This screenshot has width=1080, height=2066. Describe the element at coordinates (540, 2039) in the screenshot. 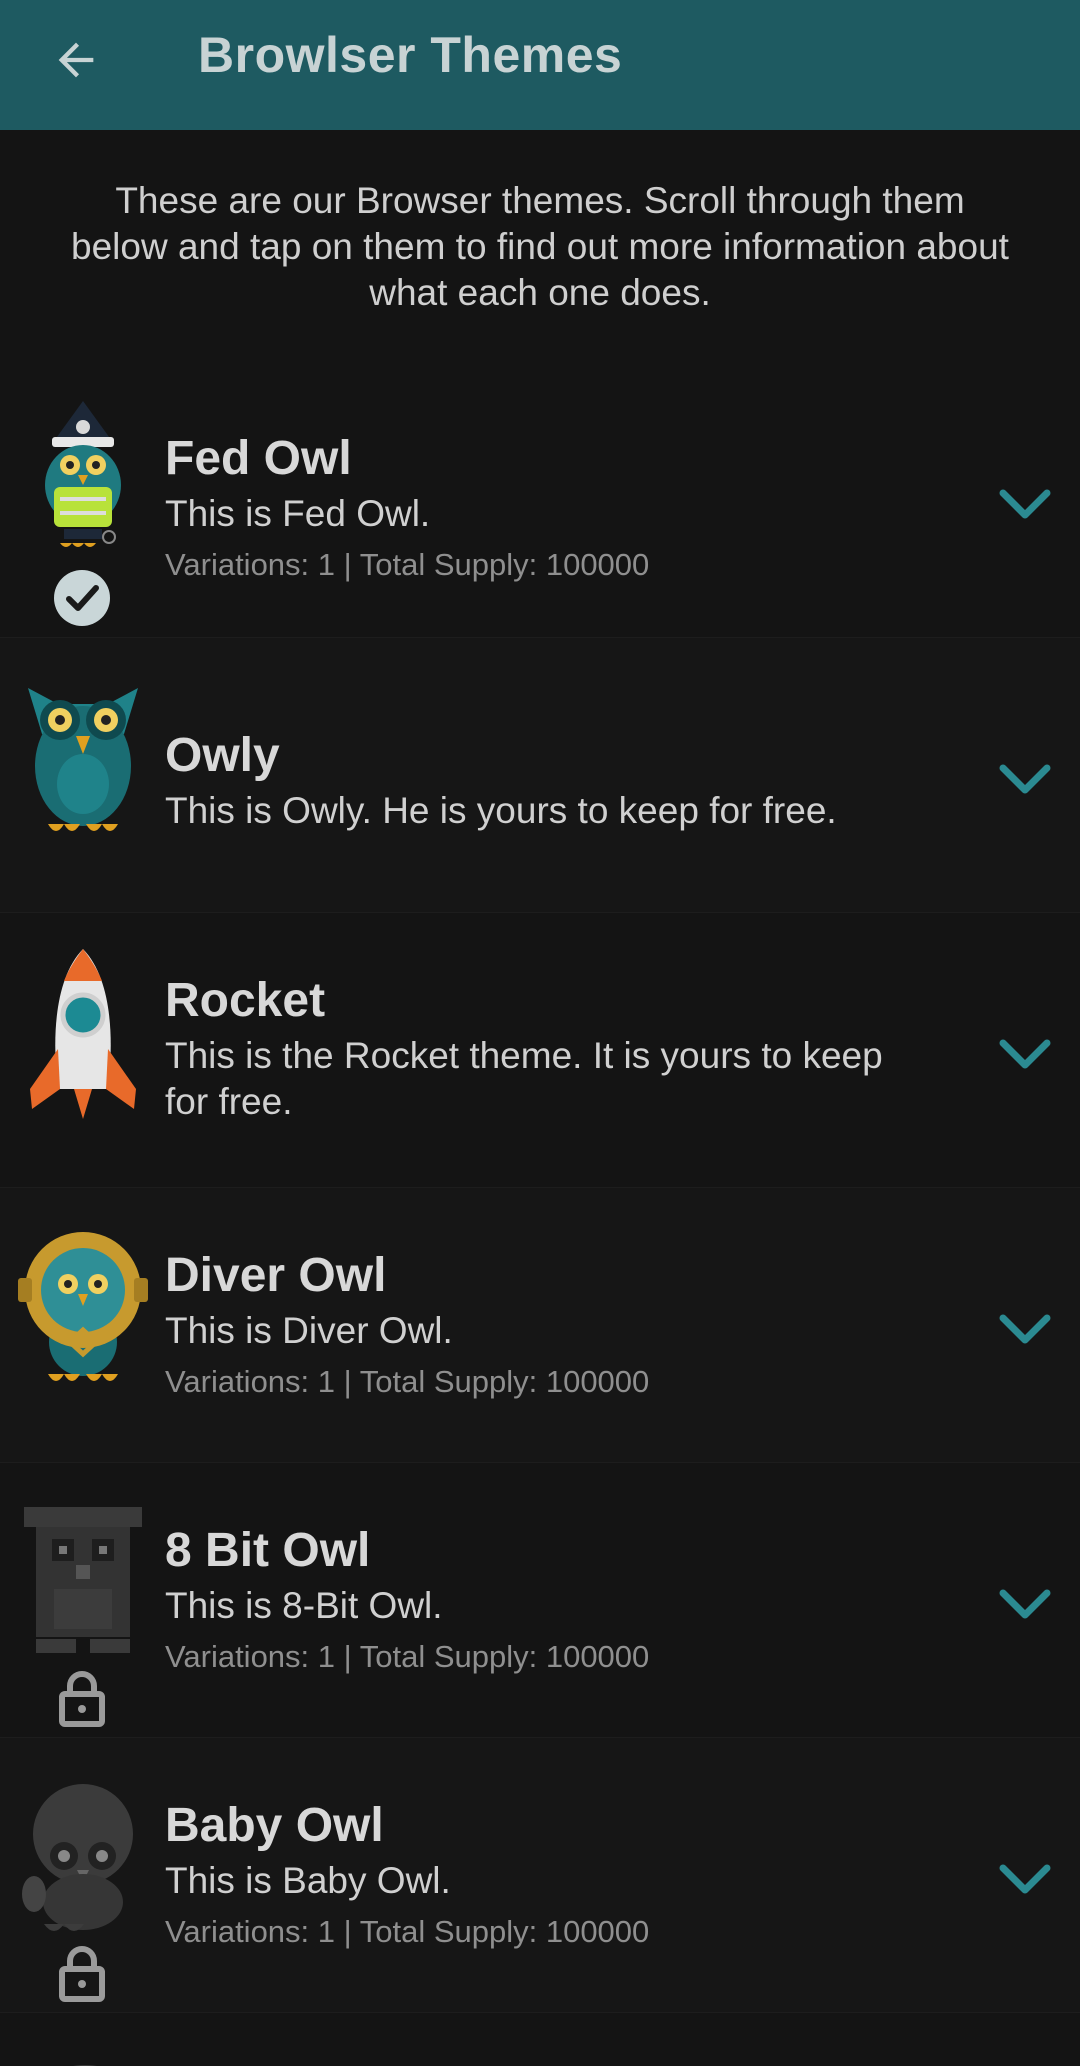

I see `theme-row-next` at that location.